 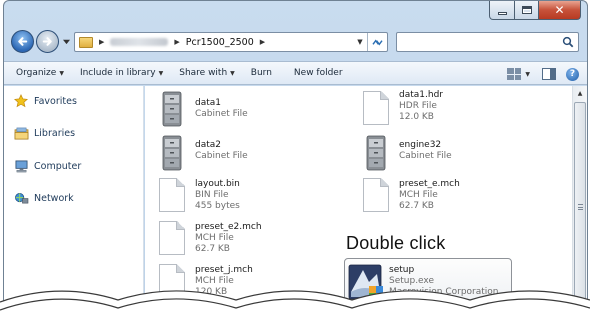 I want to click on file-size: 455 bytes, so click(x=217, y=206).